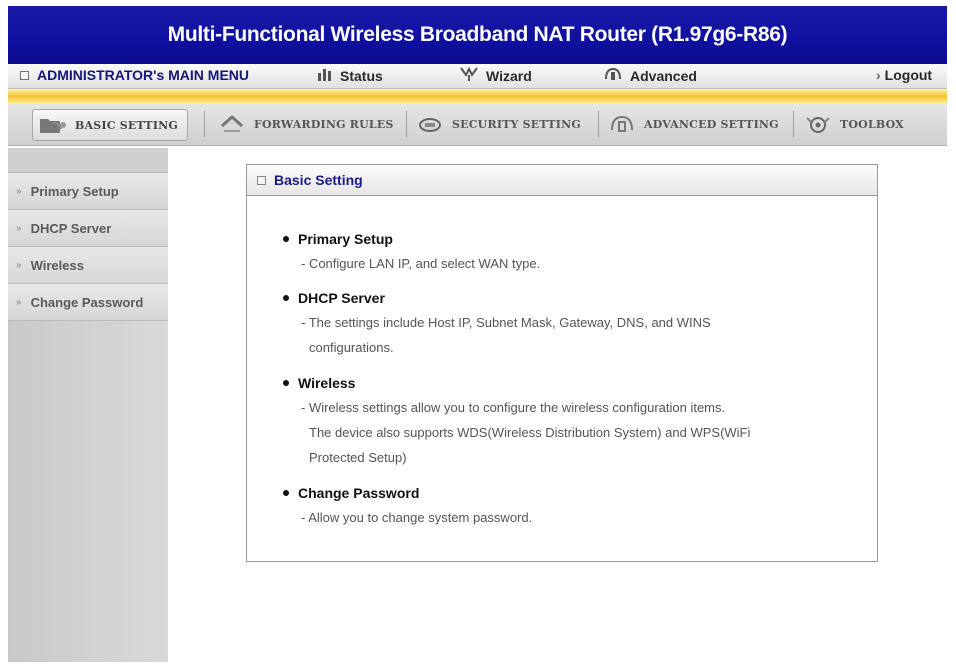 The image size is (956, 665). What do you see at coordinates (127, 125) in the screenshot?
I see `tab-basic-setting-label: BASIC SETTING` at bounding box center [127, 125].